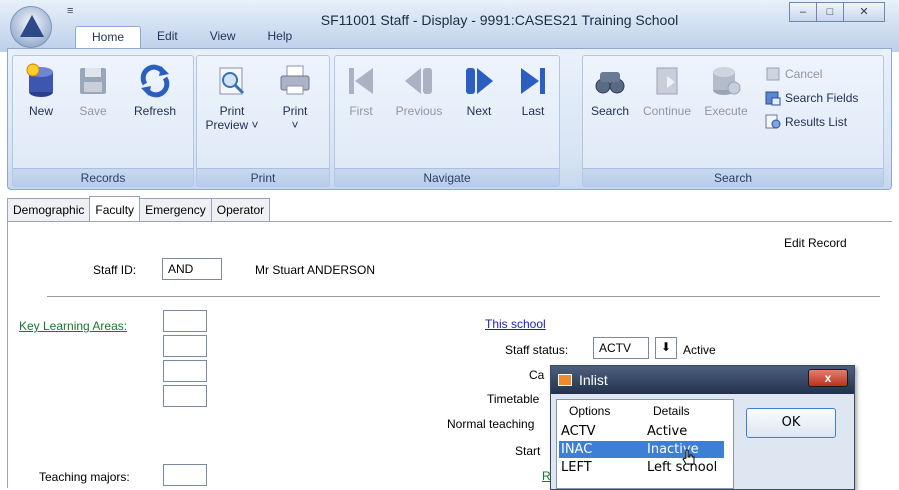 The height and width of the screenshot is (490, 899). What do you see at coordinates (804, 74) in the screenshot?
I see `cancel-label: Cancel` at bounding box center [804, 74].